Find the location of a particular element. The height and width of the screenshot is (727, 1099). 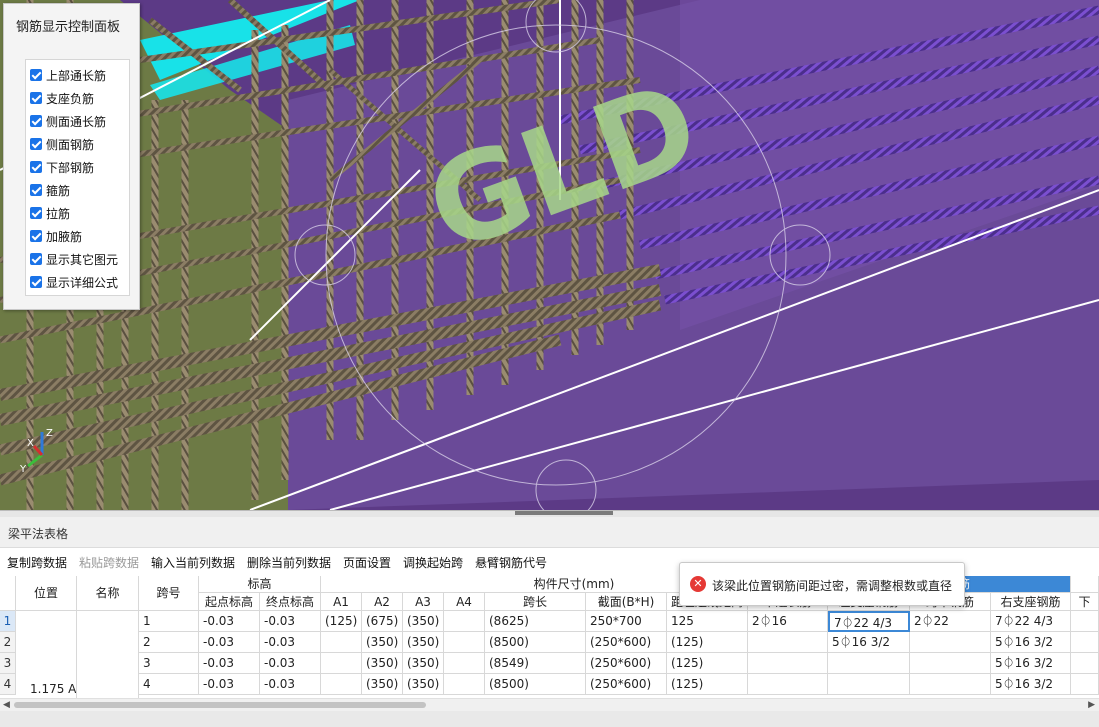

checkbox-side-rebar: 侧面钢筋 is located at coordinates (62, 144).